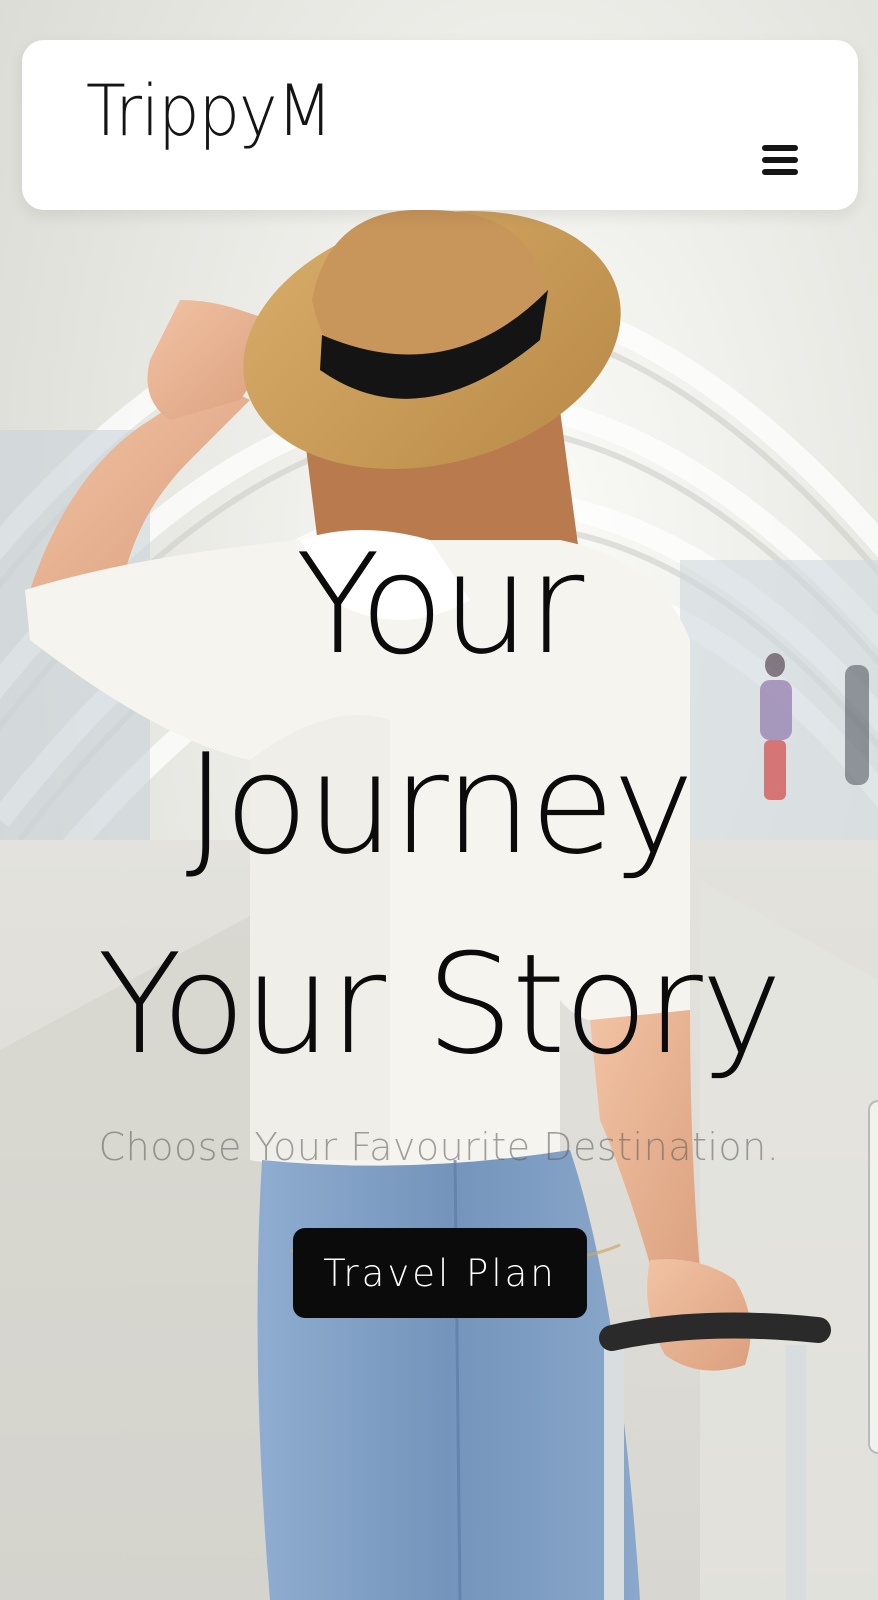 Image resolution: width=878 pixels, height=1600 pixels. I want to click on hero-heading-line-2: Journey, so click(440, 804).